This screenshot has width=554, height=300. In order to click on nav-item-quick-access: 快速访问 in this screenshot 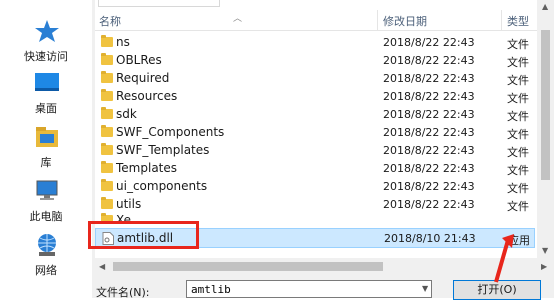, I will do `click(46, 44)`.